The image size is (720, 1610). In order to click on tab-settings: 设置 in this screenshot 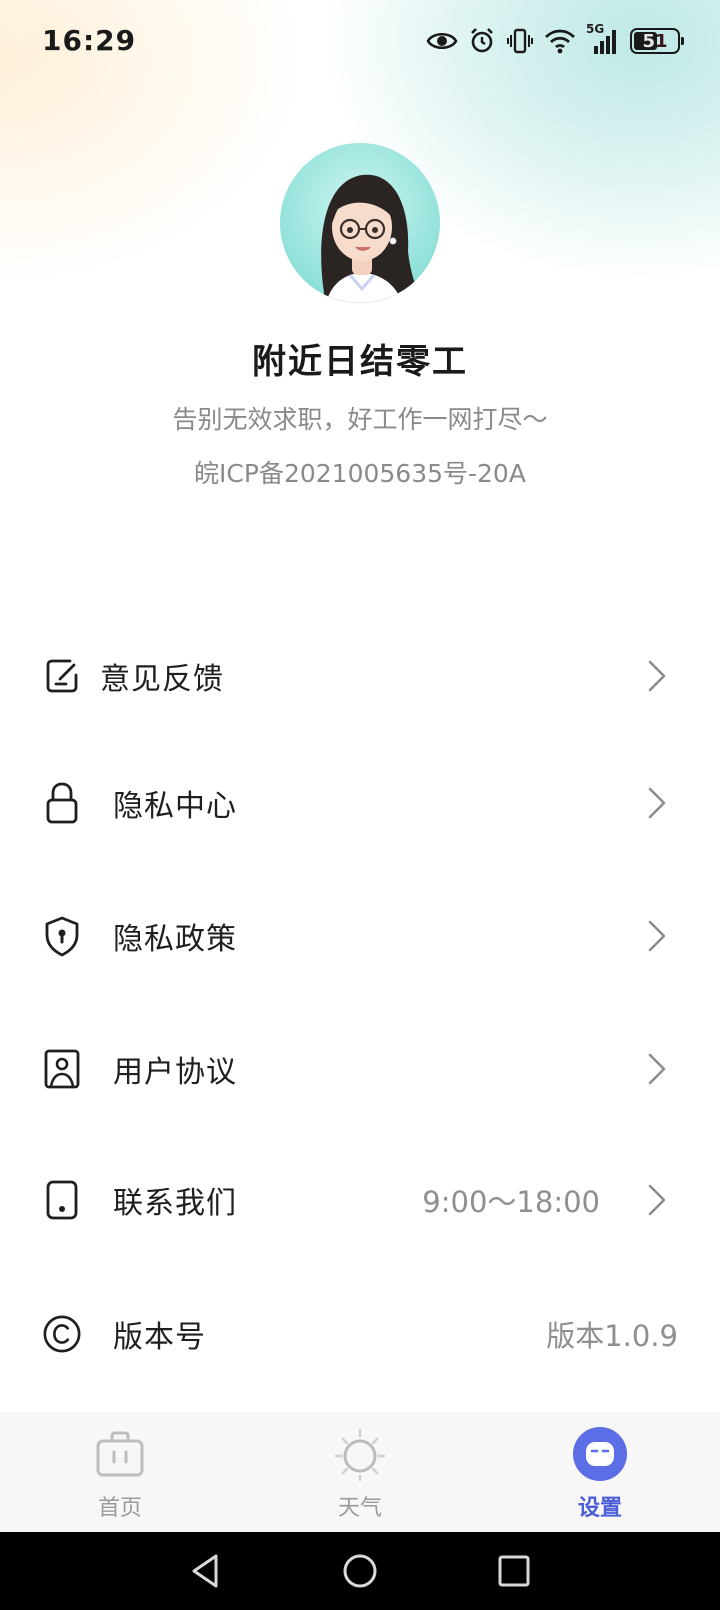, I will do `click(600, 1472)`.